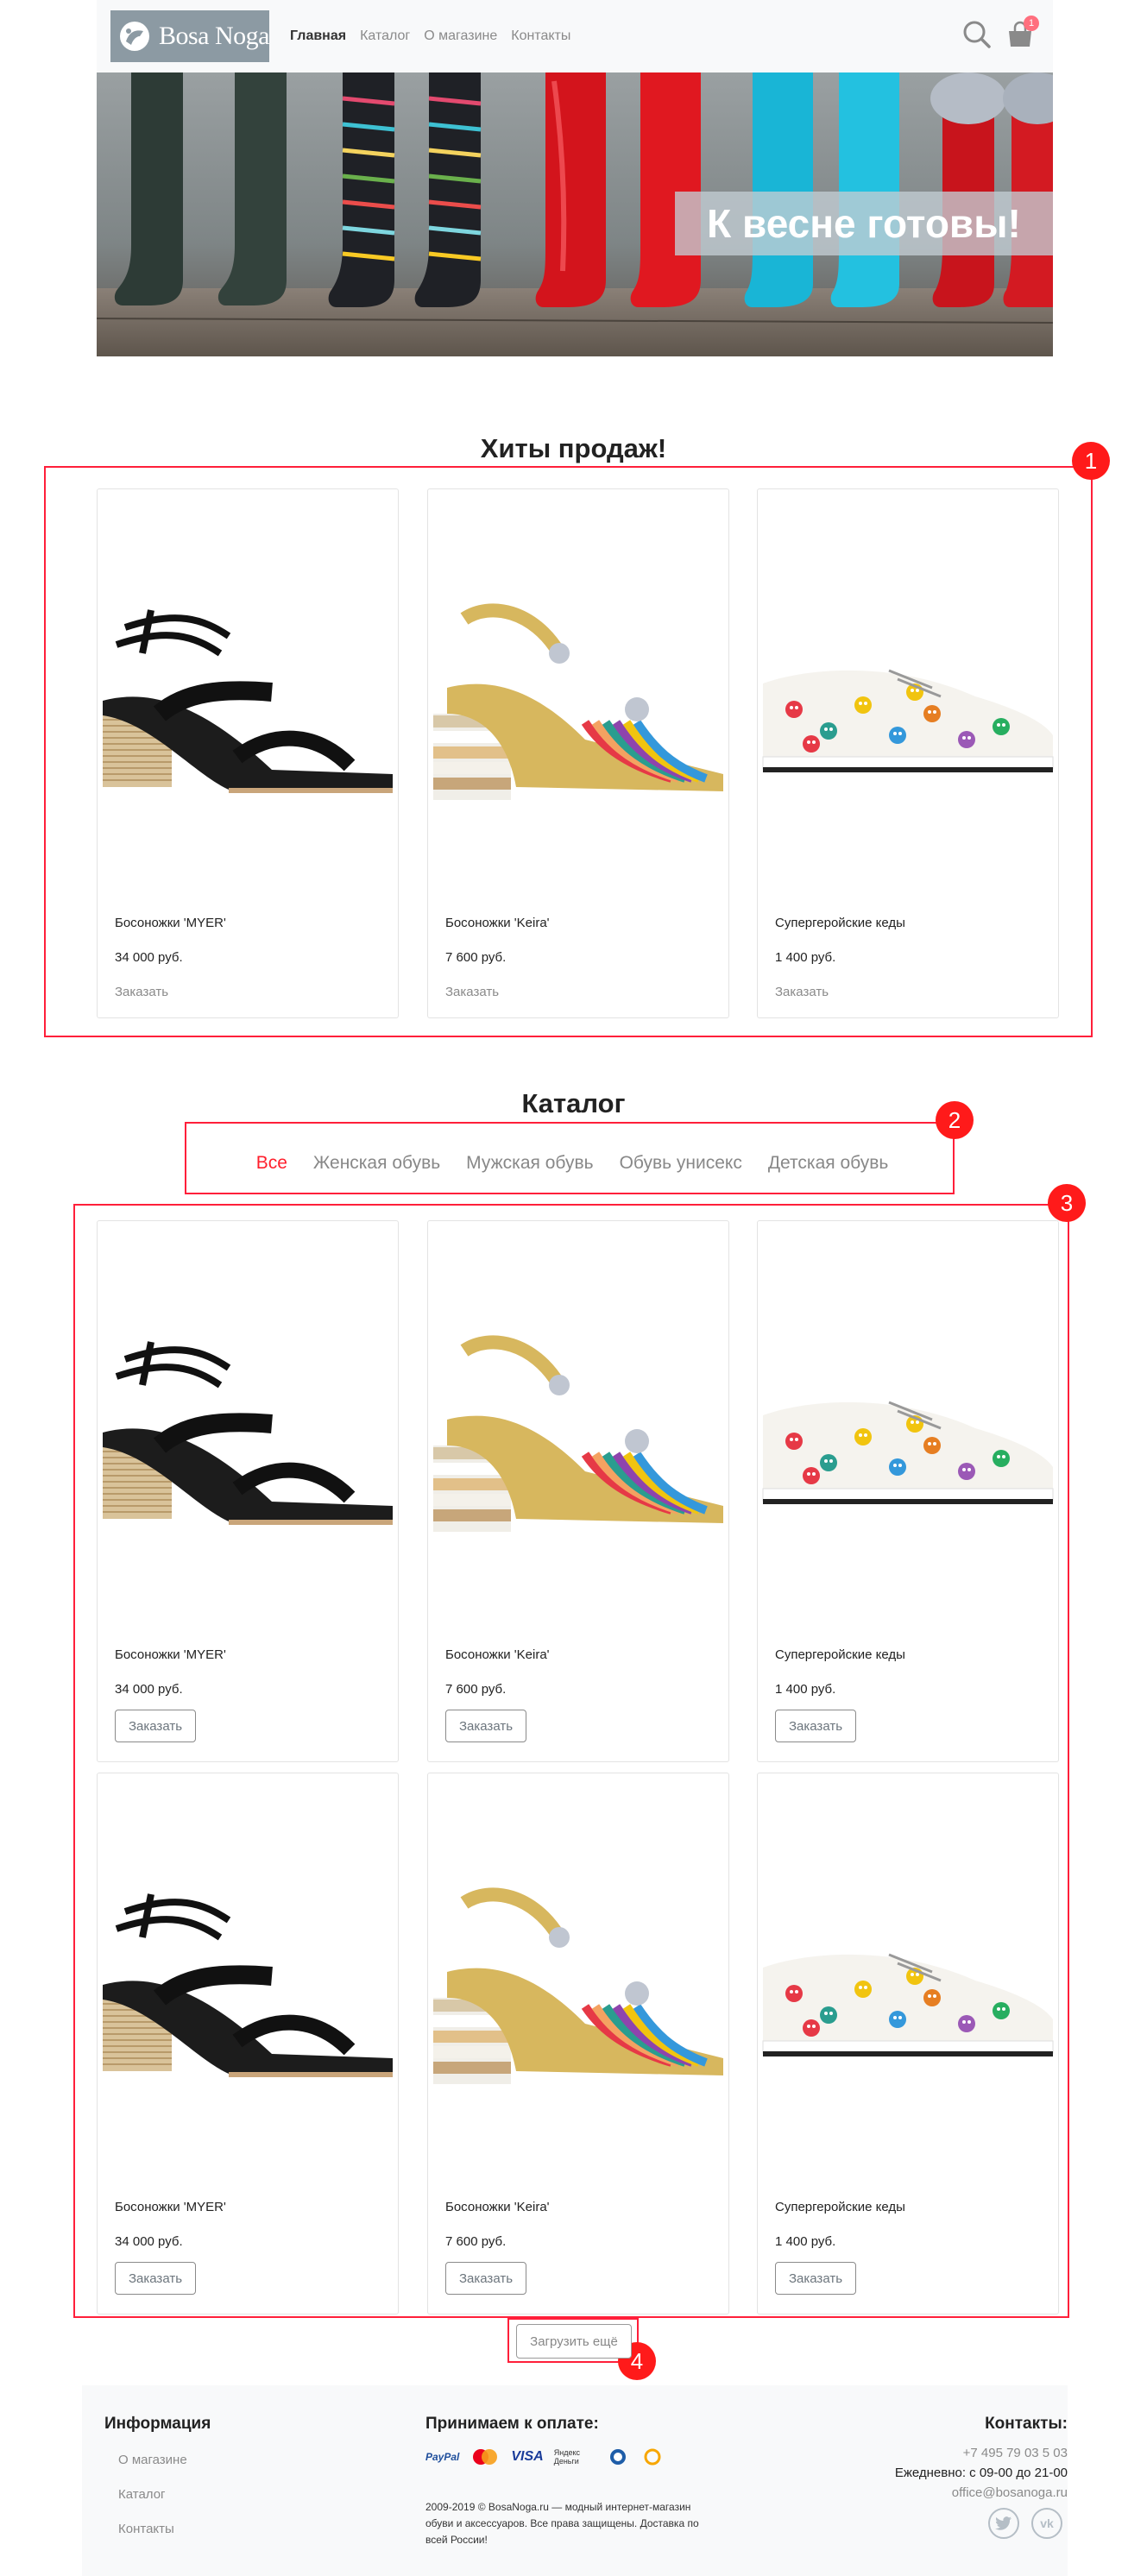 The width and height of the screenshot is (1147, 2576). I want to click on tab-unisex: Обувь унисекс, so click(681, 1163).